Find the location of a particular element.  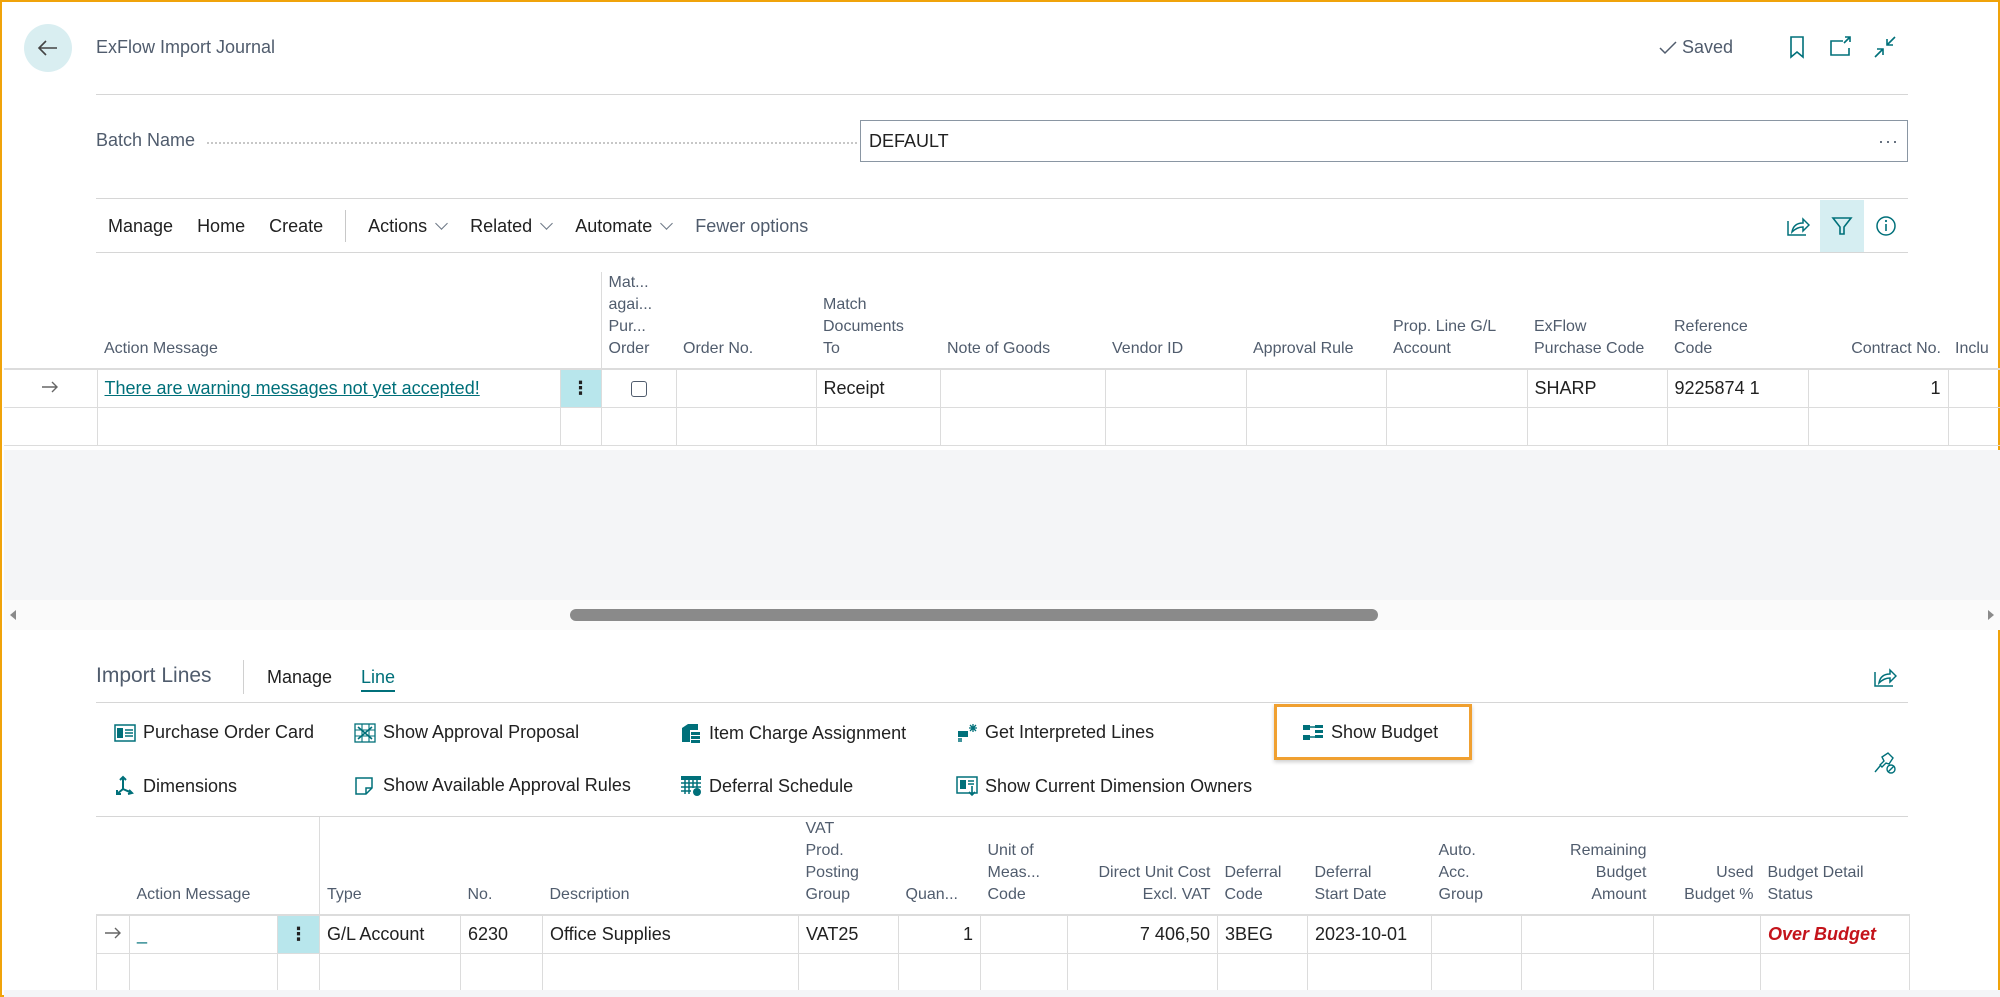

item-charge-assignment-button: Item Charge Assignment is located at coordinates (793, 733).